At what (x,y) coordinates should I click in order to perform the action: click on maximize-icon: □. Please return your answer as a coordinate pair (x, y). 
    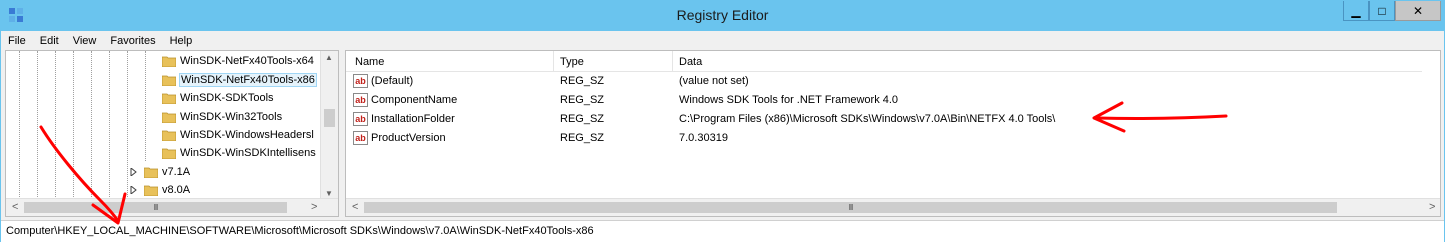
    Looking at the image, I should click on (1382, 10).